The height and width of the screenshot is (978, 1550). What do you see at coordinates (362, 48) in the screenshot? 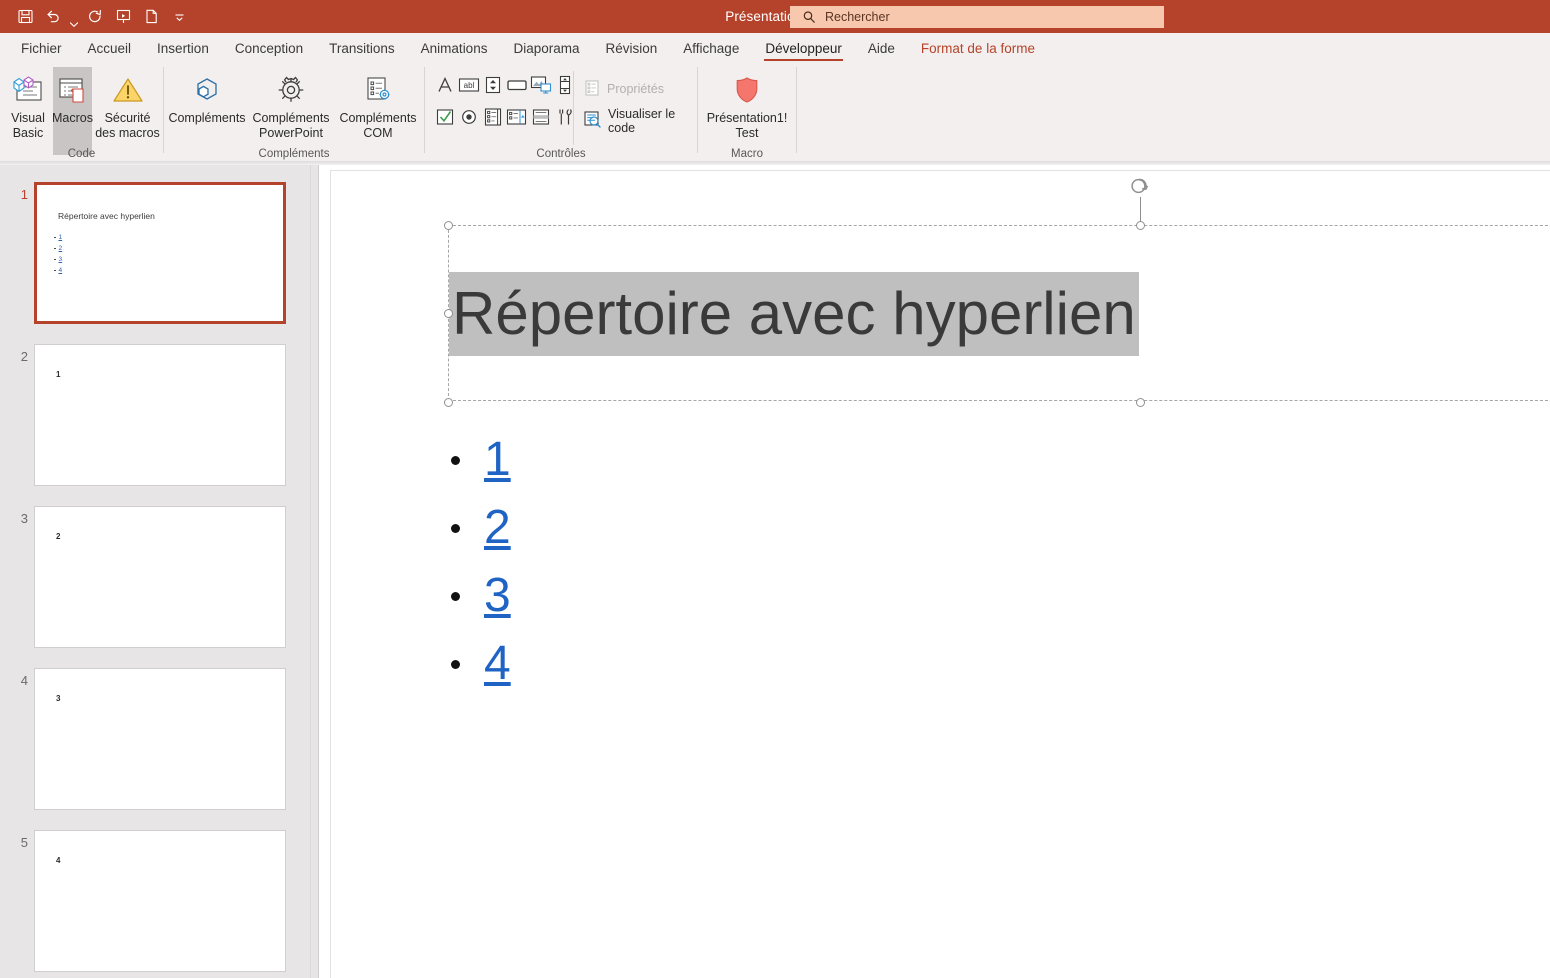
I see `tab-transitions: Transitions` at bounding box center [362, 48].